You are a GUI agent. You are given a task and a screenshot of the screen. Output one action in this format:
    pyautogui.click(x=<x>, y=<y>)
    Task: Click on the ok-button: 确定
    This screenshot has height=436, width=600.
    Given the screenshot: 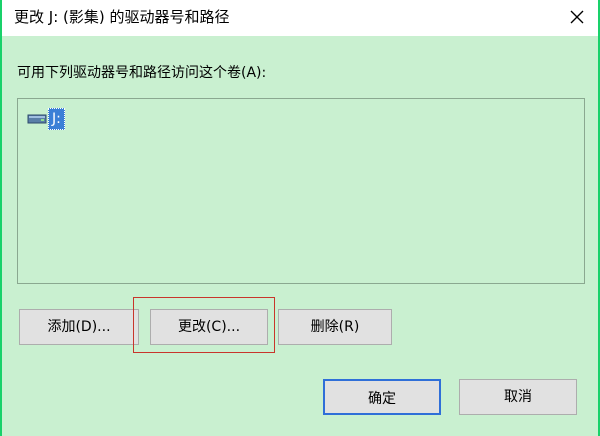 What is the action you would take?
    pyautogui.click(x=382, y=397)
    